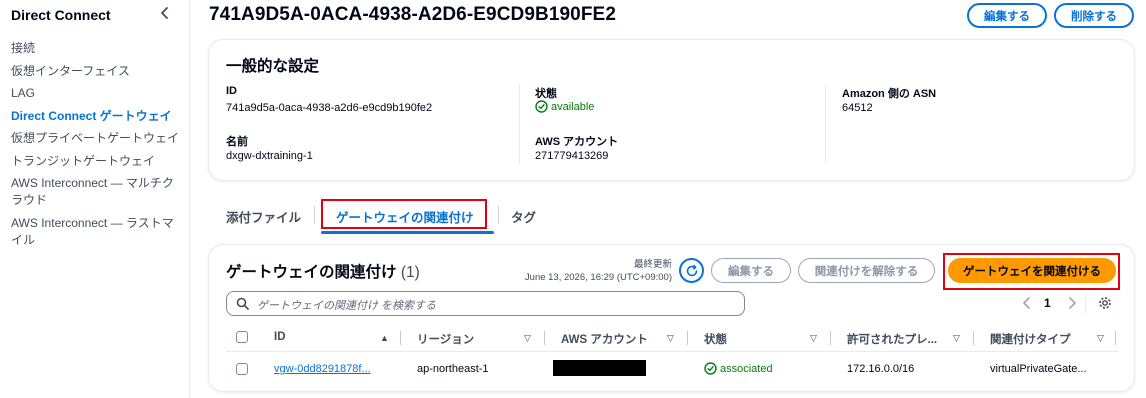 The image size is (1146, 398). I want to click on status-value: available, so click(573, 106).